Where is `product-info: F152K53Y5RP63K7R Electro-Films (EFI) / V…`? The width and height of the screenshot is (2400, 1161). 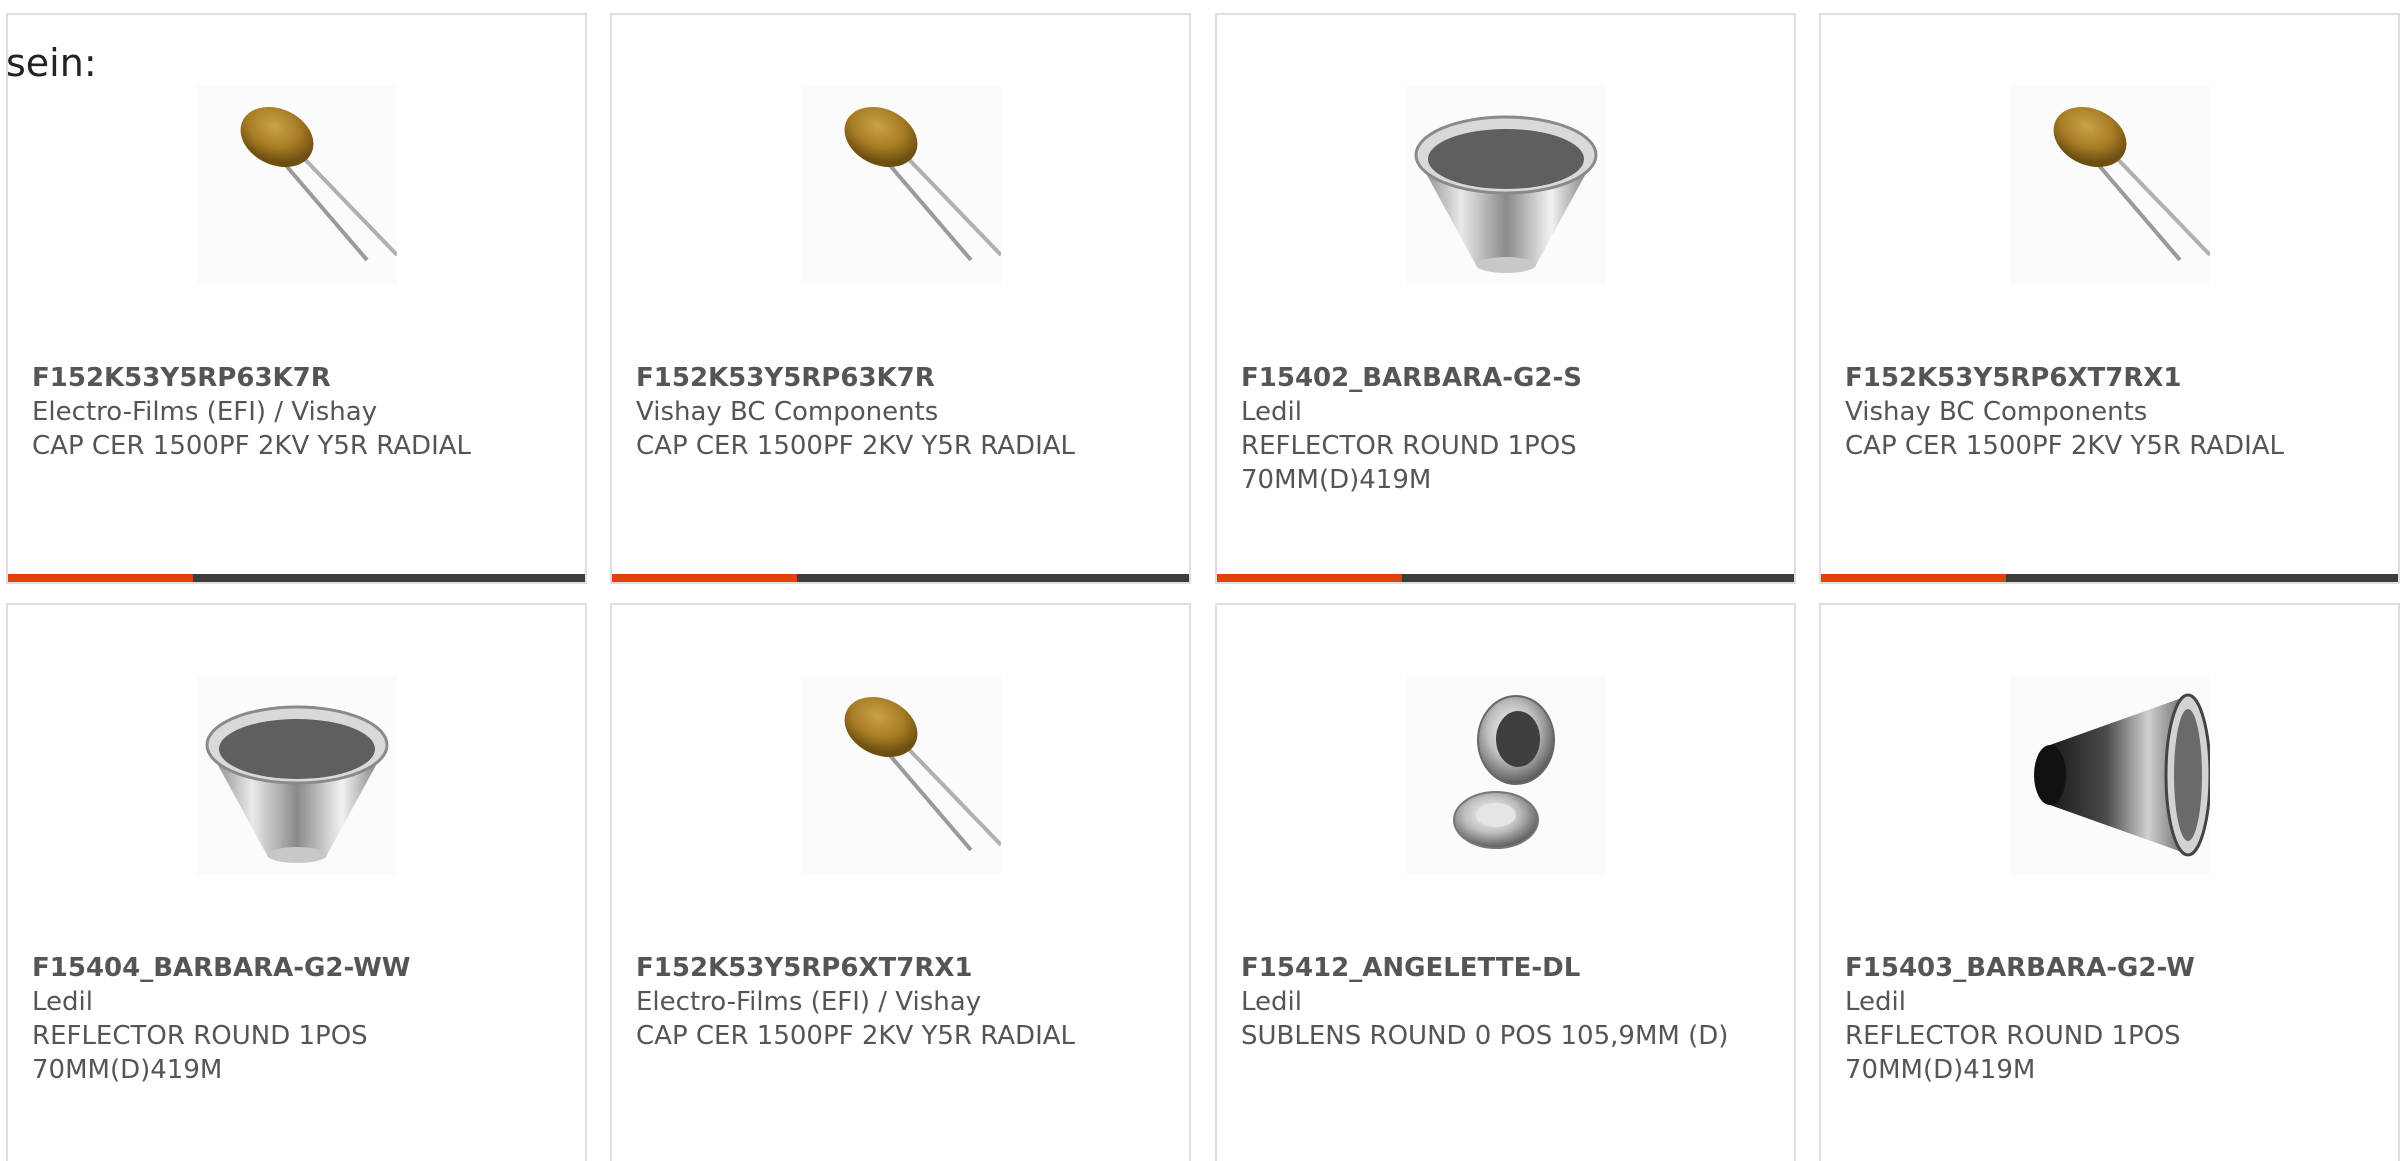 product-info: F152K53Y5RP63K7R Electro-Films (EFI) / V… is located at coordinates (296, 412).